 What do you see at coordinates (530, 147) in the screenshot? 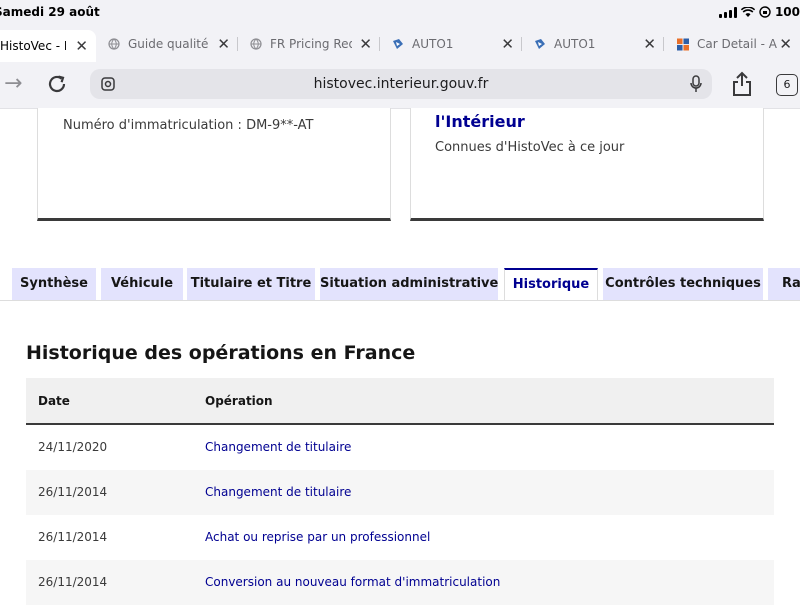
I see `known-text: Connues d'HistoVec à ce jour` at bounding box center [530, 147].